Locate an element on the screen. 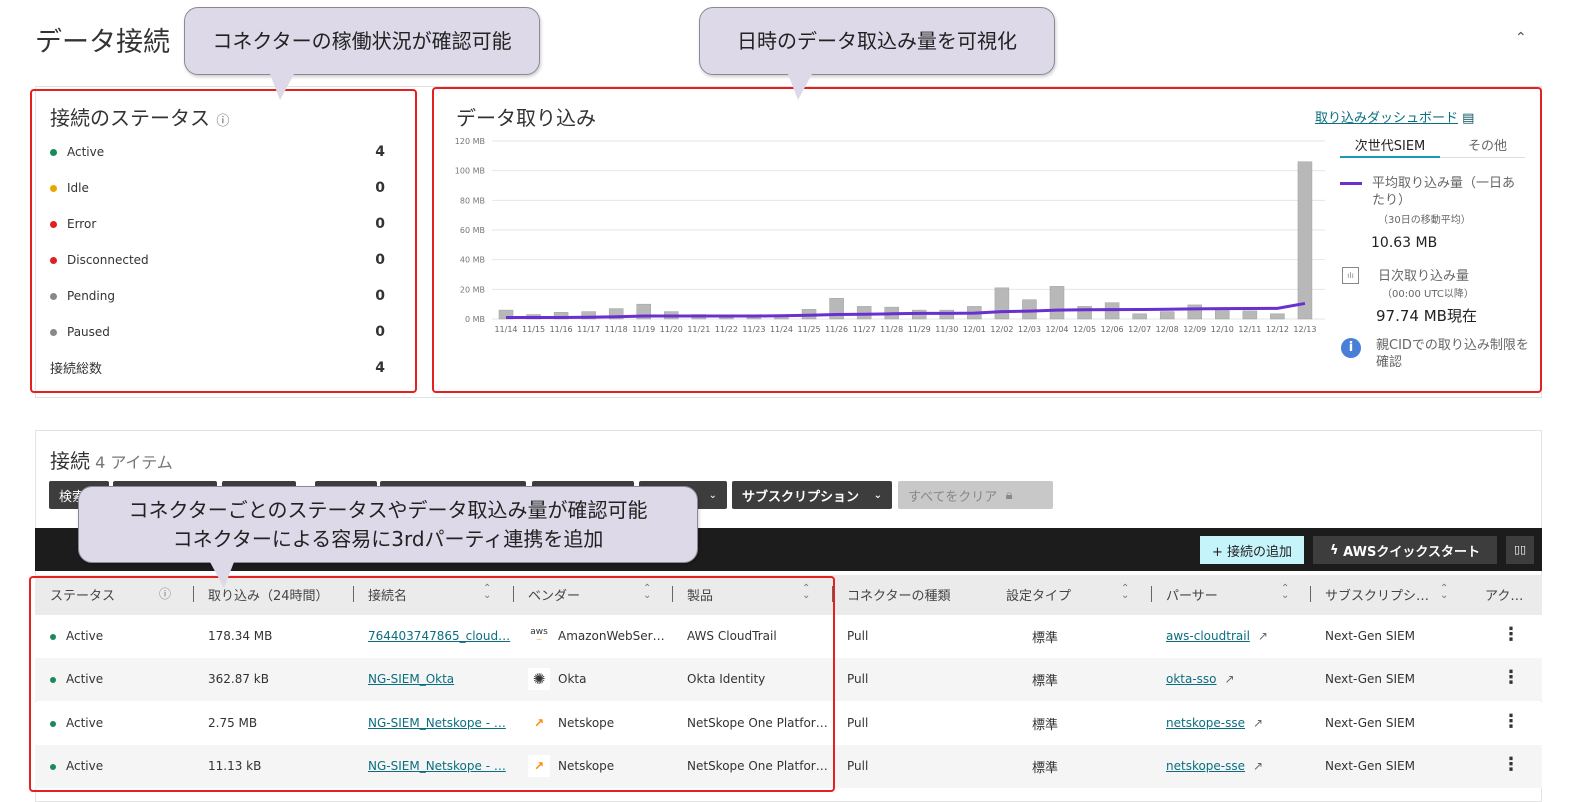  x-tick-label: 12/05 is located at coordinates (1084, 329).